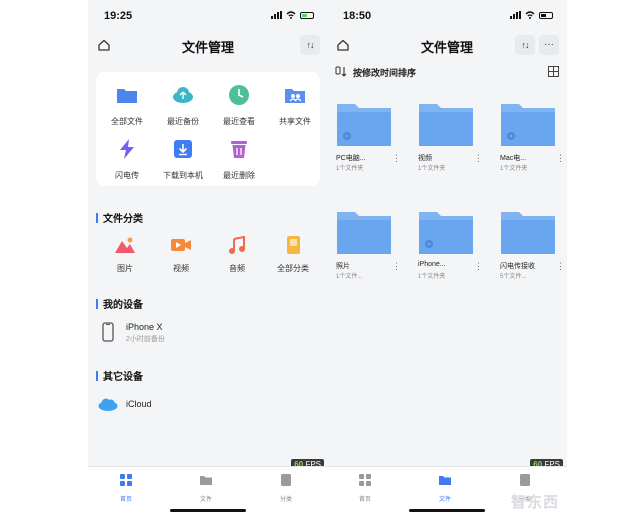  I want to click on tab-bar: 首页 文件 分类, so click(208, 492).